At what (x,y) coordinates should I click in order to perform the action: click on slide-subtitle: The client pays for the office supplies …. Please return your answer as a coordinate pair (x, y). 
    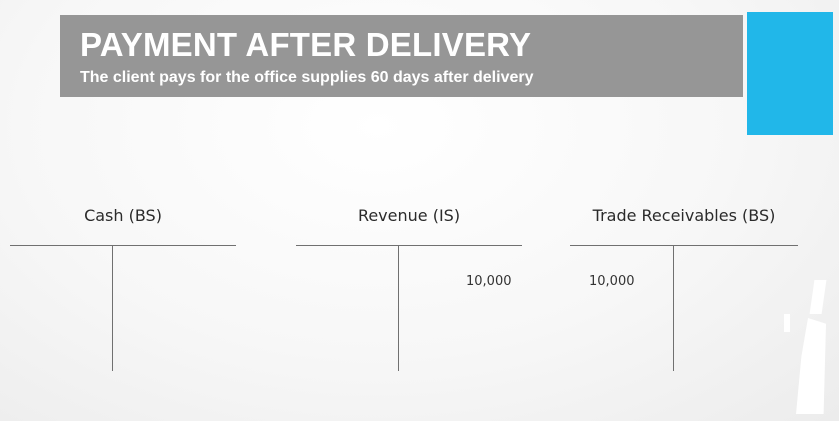
    Looking at the image, I should click on (307, 77).